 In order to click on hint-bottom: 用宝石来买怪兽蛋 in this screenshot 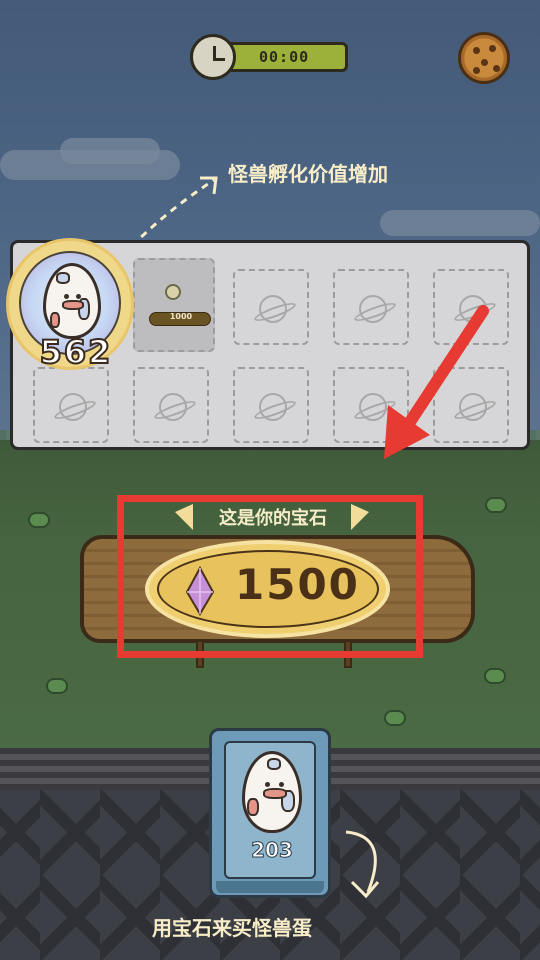, I will do `click(232, 928)`.